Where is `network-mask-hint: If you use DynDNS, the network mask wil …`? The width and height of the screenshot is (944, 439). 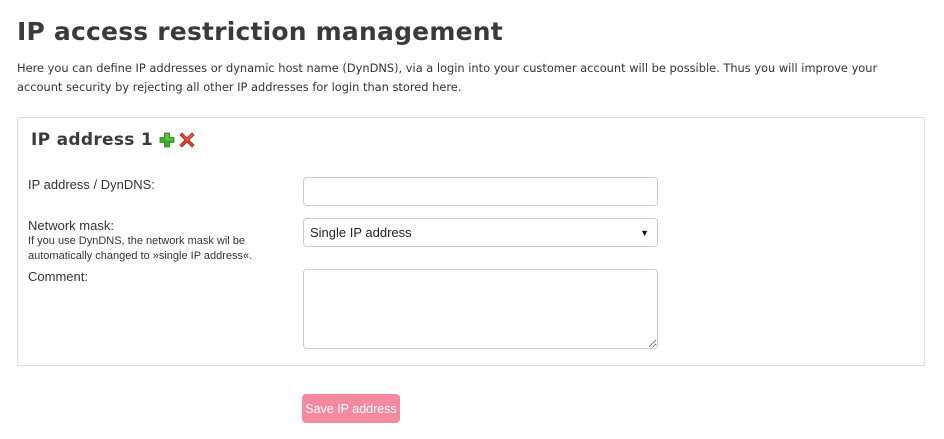 network-mask-hint: If you use DynDNS, the network mask wil … is located at coordinates (140, 248).